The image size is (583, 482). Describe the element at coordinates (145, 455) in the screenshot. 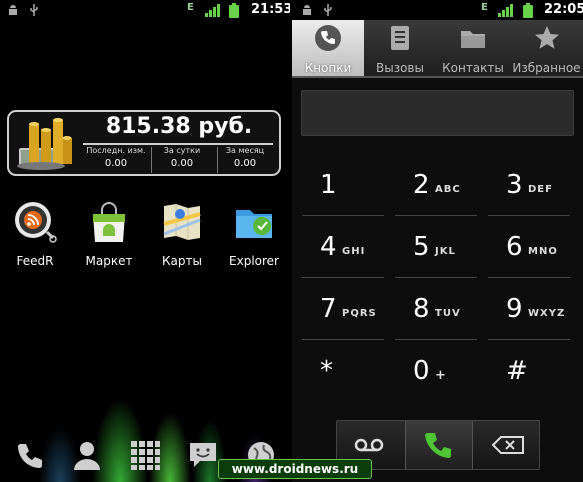

I see `app-grid-icon` at that location.